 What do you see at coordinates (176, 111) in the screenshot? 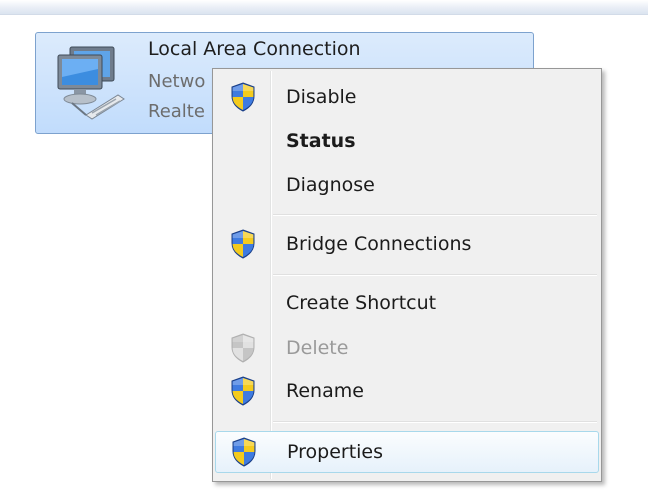
I see `connection-adapter: Realte` at bounding box center [176, 111].